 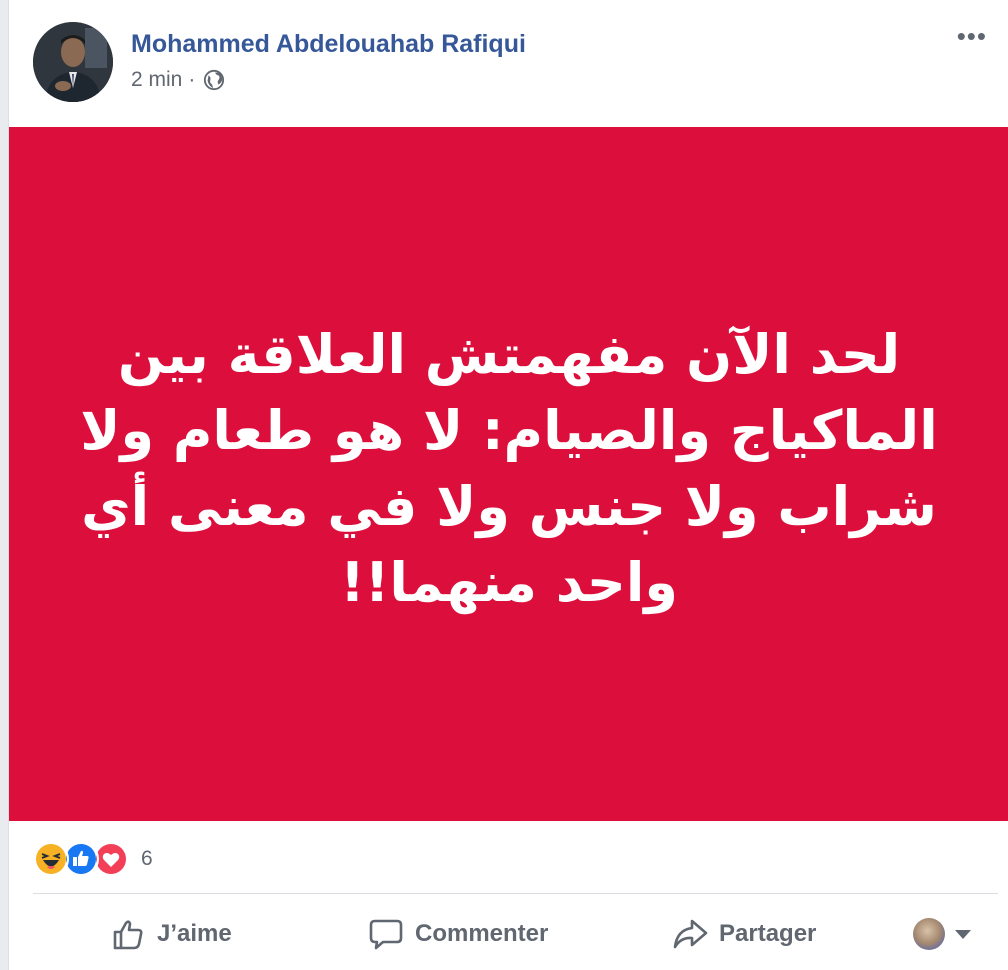 I want to click on chevron-down-icon, so click(x=963, y=934).